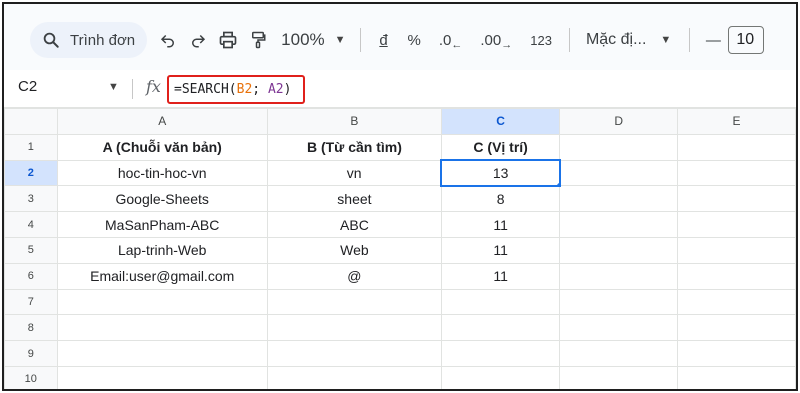 This screenshot has width=800, height=393. I want to click on cell-d6, so click(619, 276).